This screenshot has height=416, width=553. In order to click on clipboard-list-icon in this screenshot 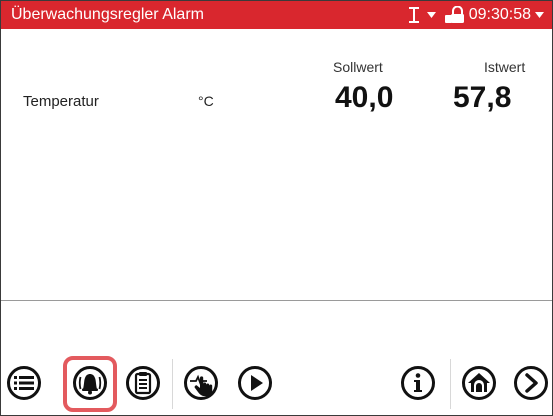, I will do `click(143, 383)`.